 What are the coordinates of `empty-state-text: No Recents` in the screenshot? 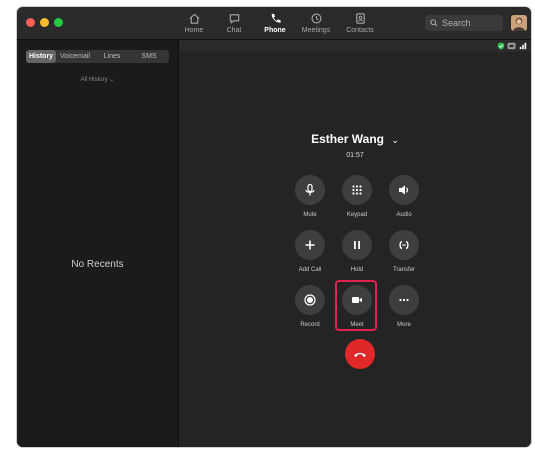 It's located at (97, 264).